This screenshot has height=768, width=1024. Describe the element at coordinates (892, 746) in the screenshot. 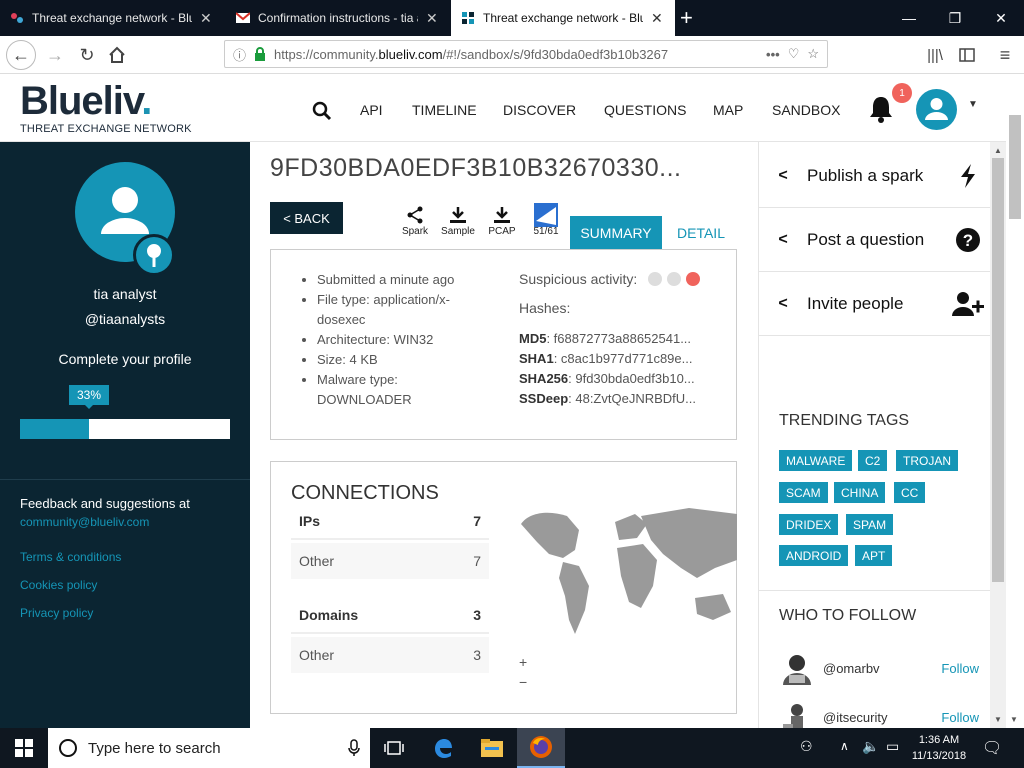

I see `network-icon: ▭` at that location.